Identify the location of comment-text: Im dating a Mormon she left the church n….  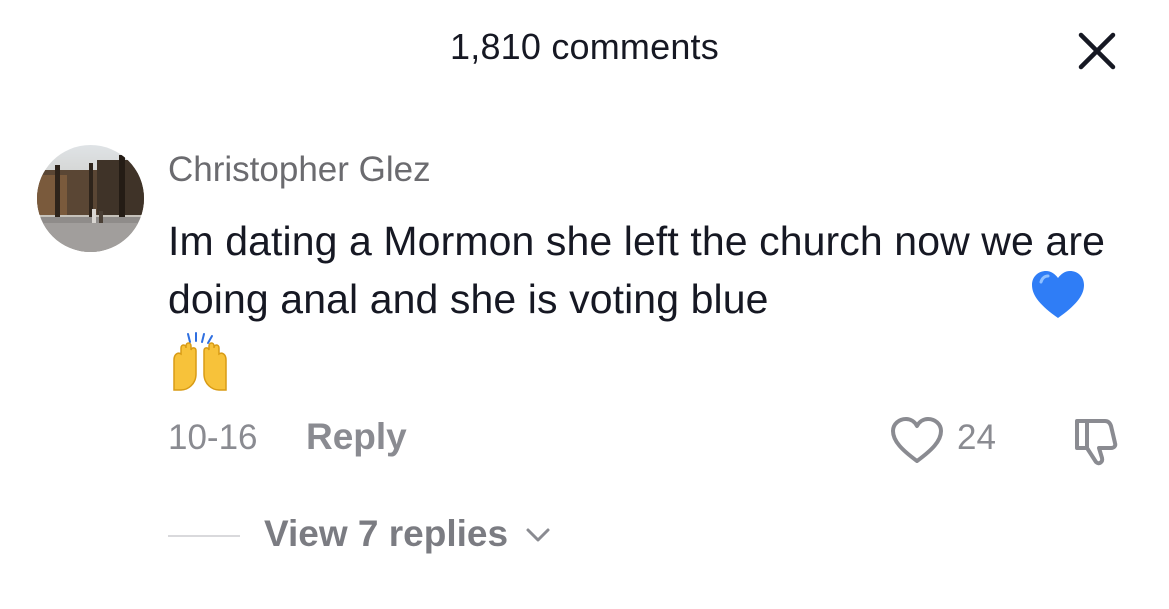
(636, 270).